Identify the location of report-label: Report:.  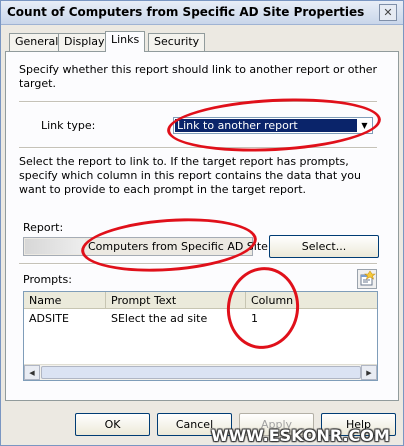
(43, 227).